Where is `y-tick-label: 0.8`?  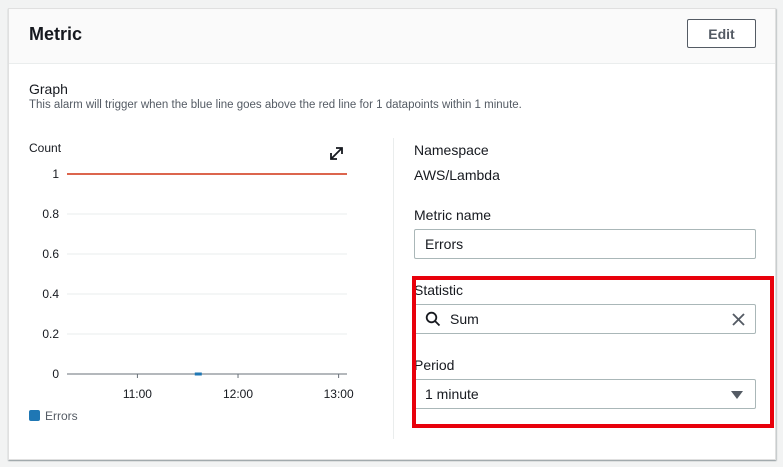 y-tick-label: 0.8 is located at coordinates (50, 214).